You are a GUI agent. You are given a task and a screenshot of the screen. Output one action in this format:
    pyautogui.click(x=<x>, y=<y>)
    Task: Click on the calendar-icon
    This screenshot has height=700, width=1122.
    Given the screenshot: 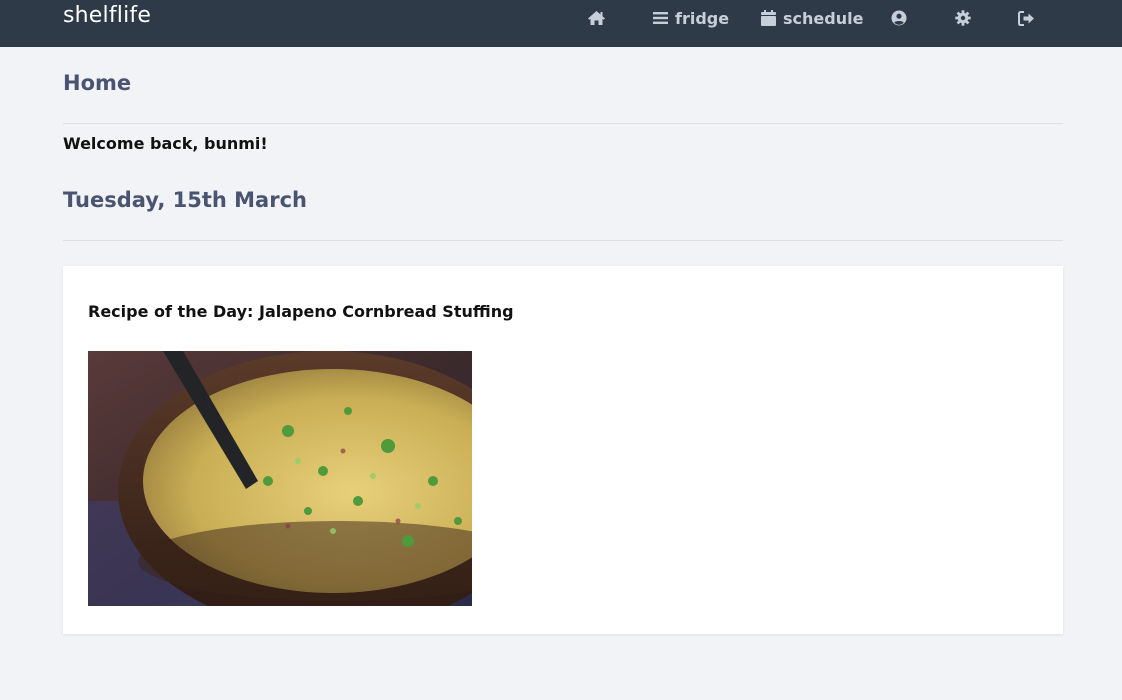 What is the action you would take?
    pyautogui.click(x=768, y=18)
    